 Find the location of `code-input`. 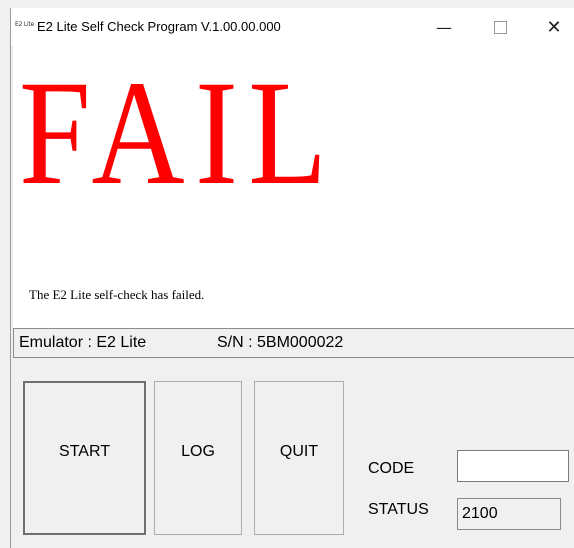

code-input is located at coordinates (513, 466).